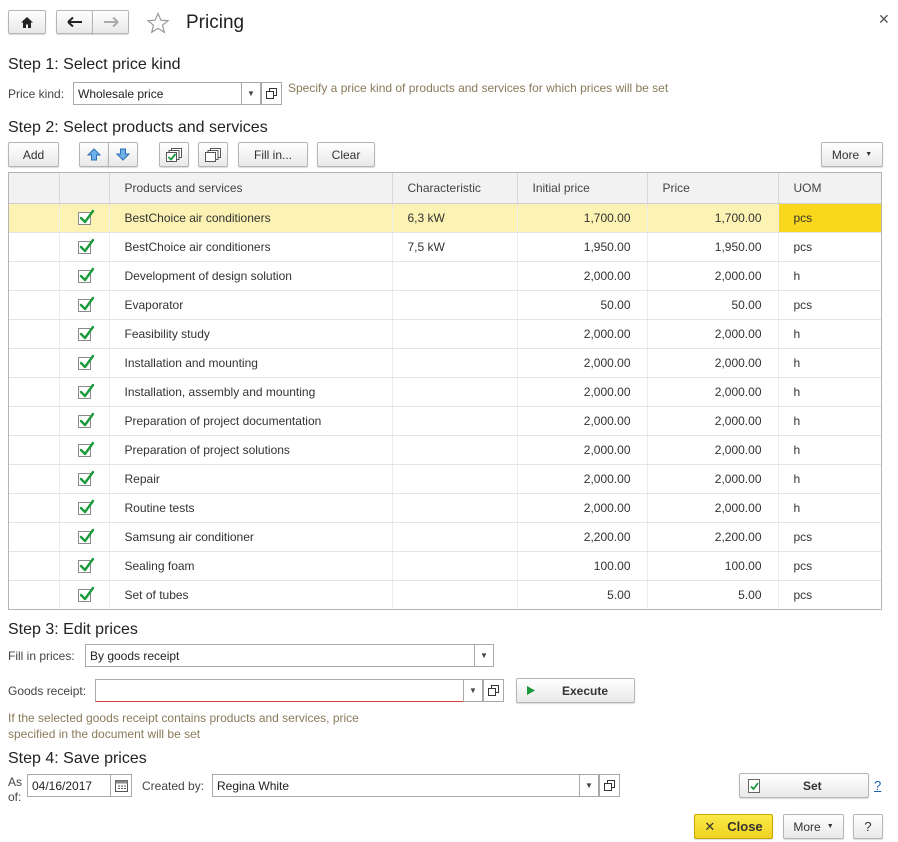 The image size is (898, 842). What do you see at coordinates (251, 363) in the screenshot?
I see `product-cell: Installation and mounting` at bounding box center [251, 363].